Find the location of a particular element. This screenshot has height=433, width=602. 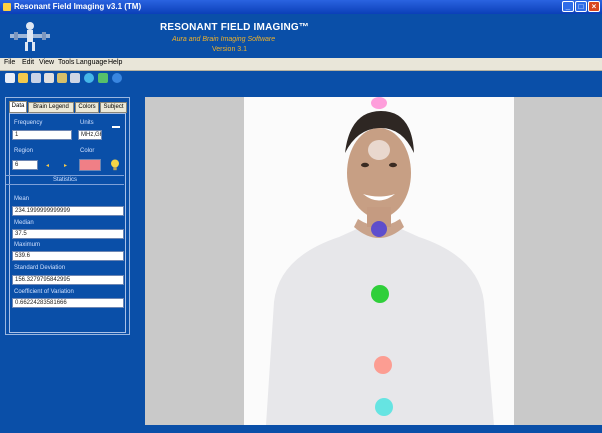

region-label: Region is located at coordinates (24, 151).